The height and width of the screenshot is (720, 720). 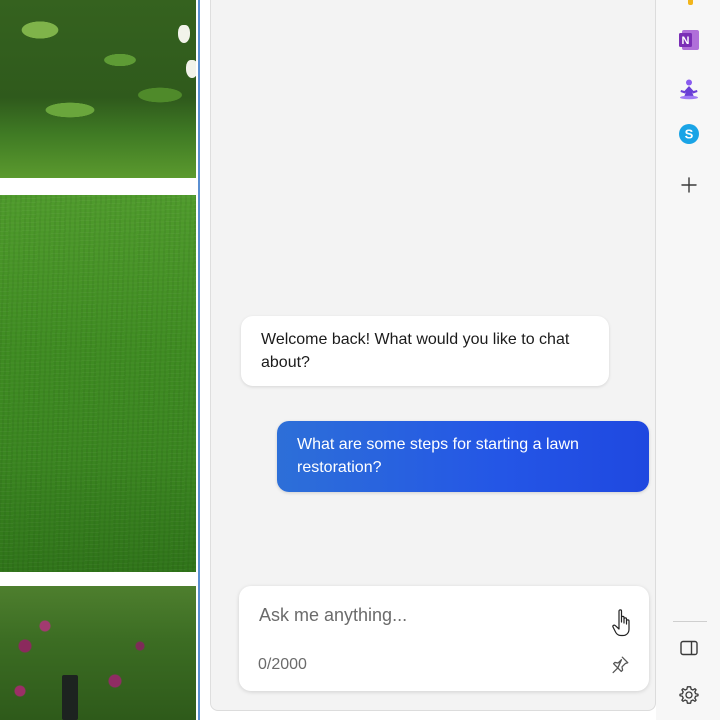 What do you see at coordinates (621, 623) in the screenshot?
I see `hand-cursor-icon` at bounding box center [621, 623].